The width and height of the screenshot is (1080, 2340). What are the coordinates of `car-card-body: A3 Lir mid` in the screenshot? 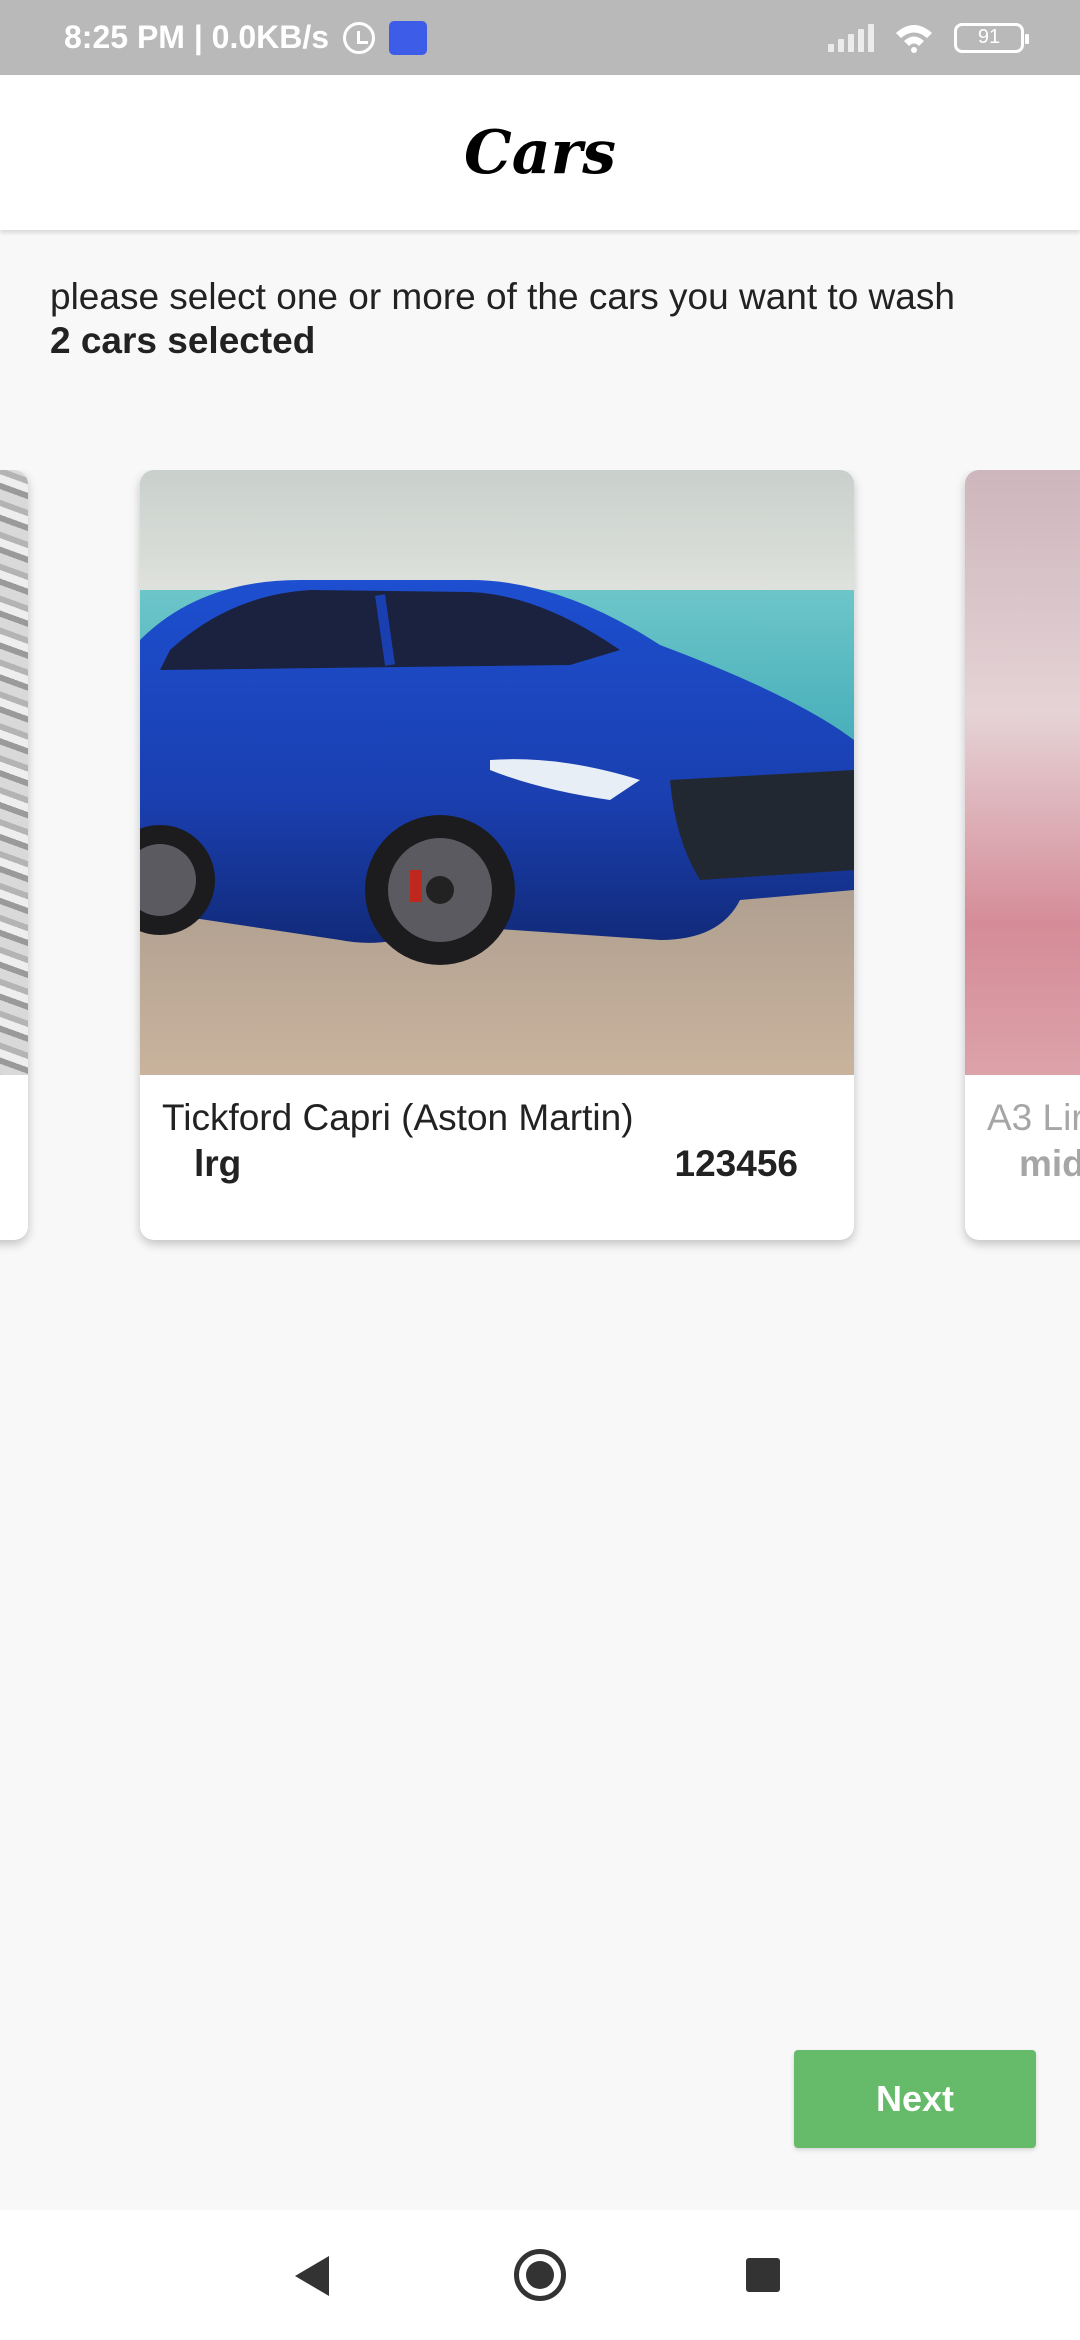 It's located at (1022, 1157).